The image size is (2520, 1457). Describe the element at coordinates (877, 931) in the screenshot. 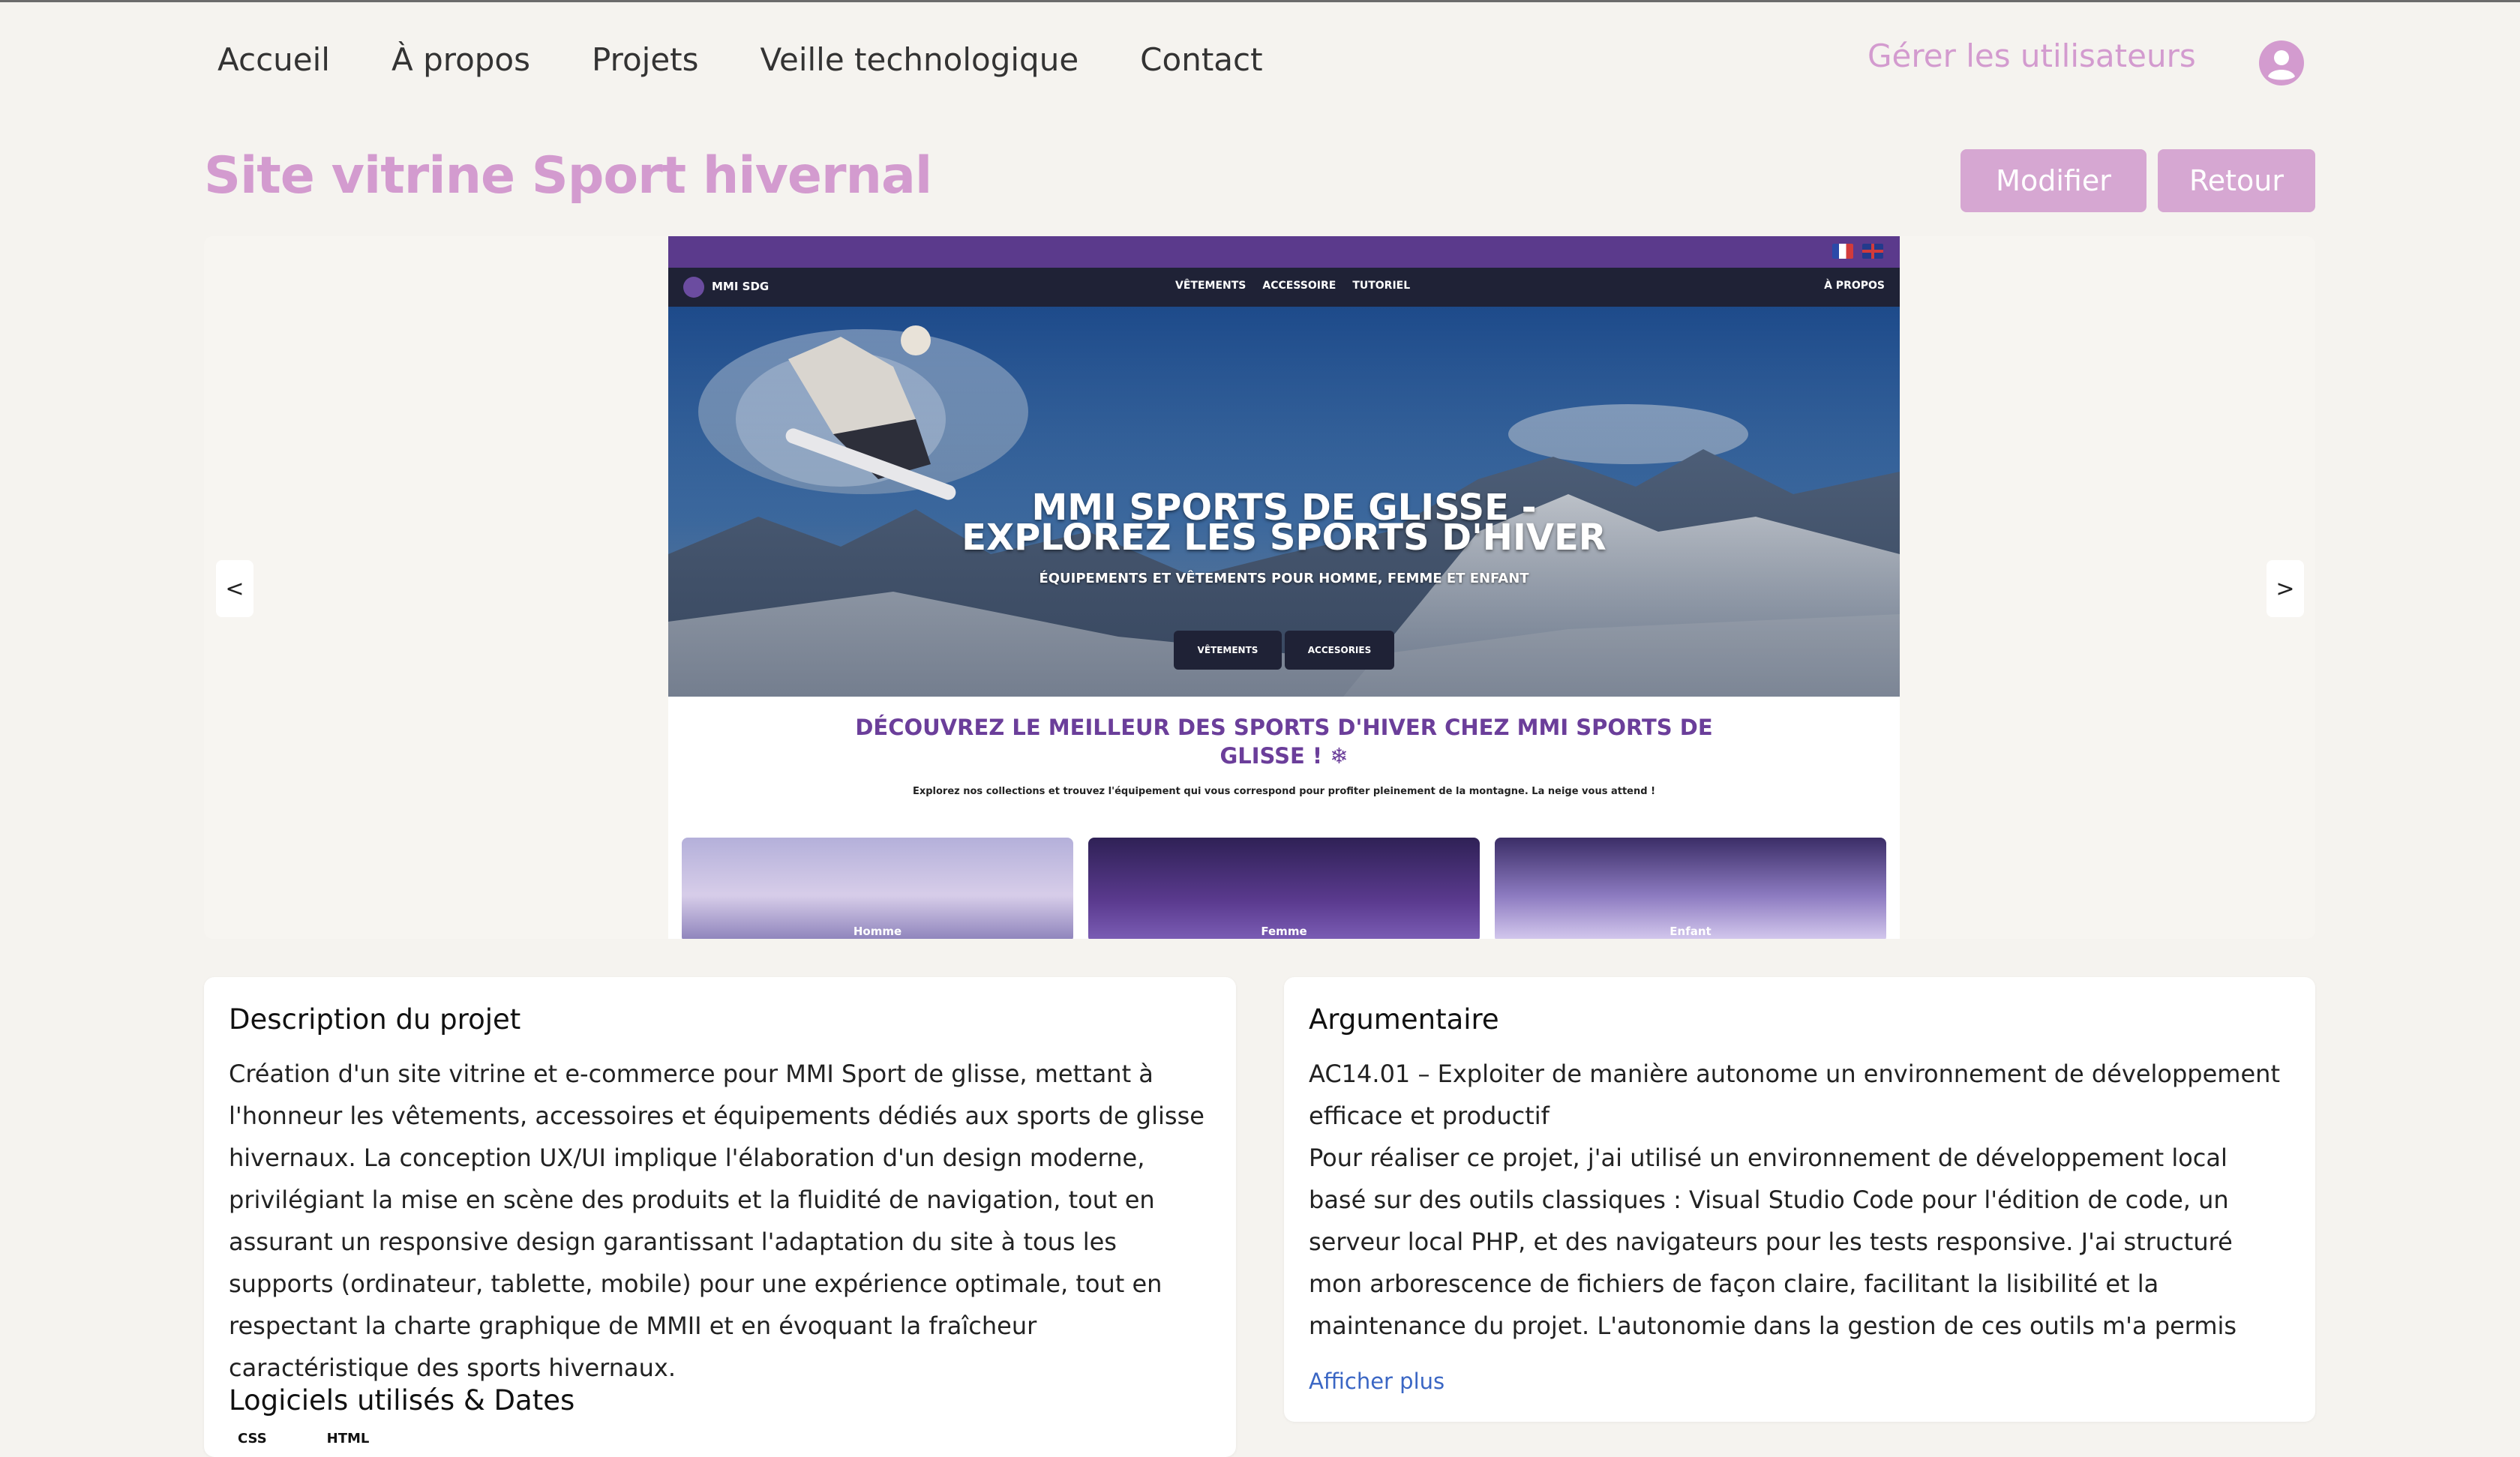

I see `slide-category-label: Homme` at that location.